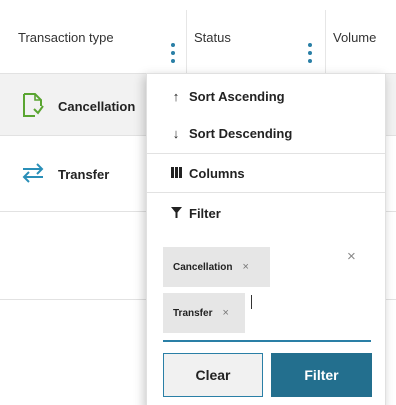  What do you see at coordinates (176, 173) in the screenshot?
I see `columns-icon` at bounding box center [176, 173].